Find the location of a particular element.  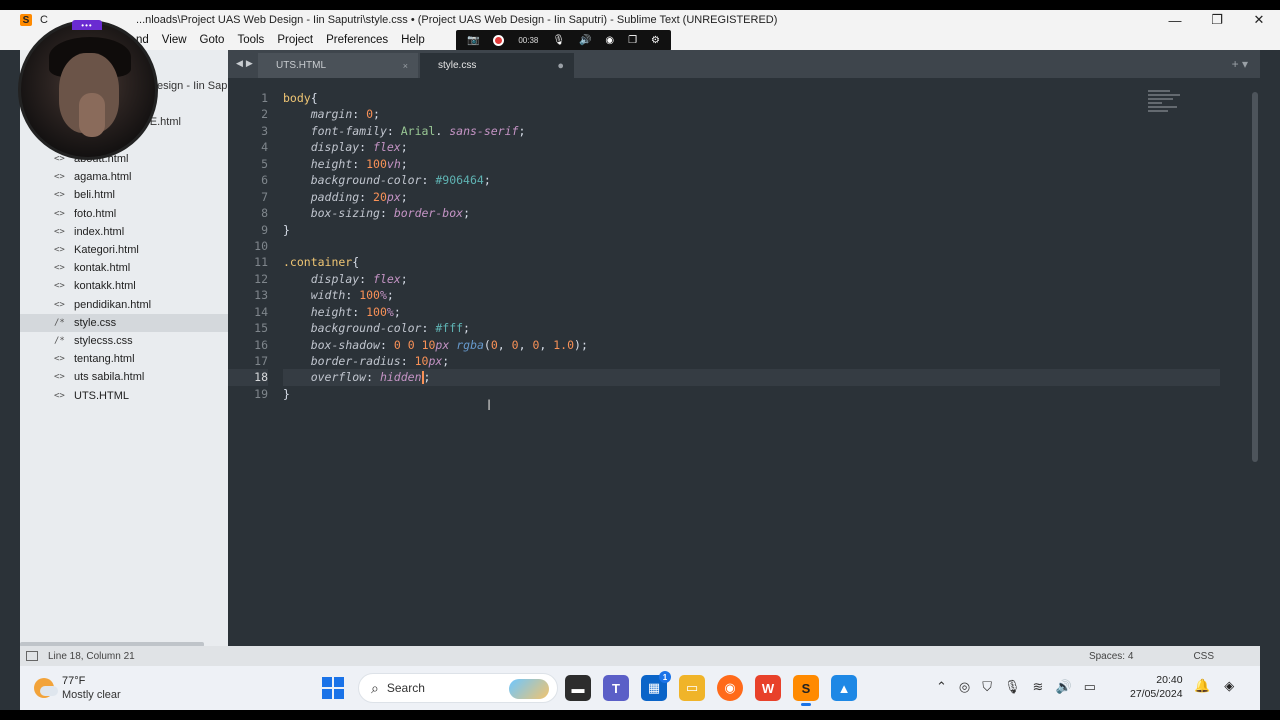

webcam-toggle-icon: ◉ is located at coordinates (609, 40).